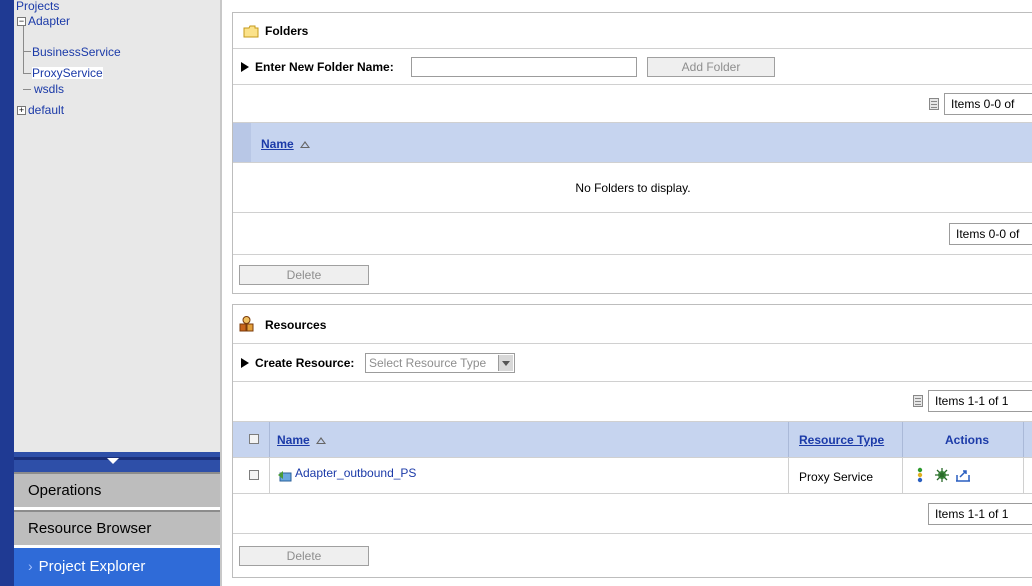  I want to click on chevron-right-icon: ›, so click(30, 566).